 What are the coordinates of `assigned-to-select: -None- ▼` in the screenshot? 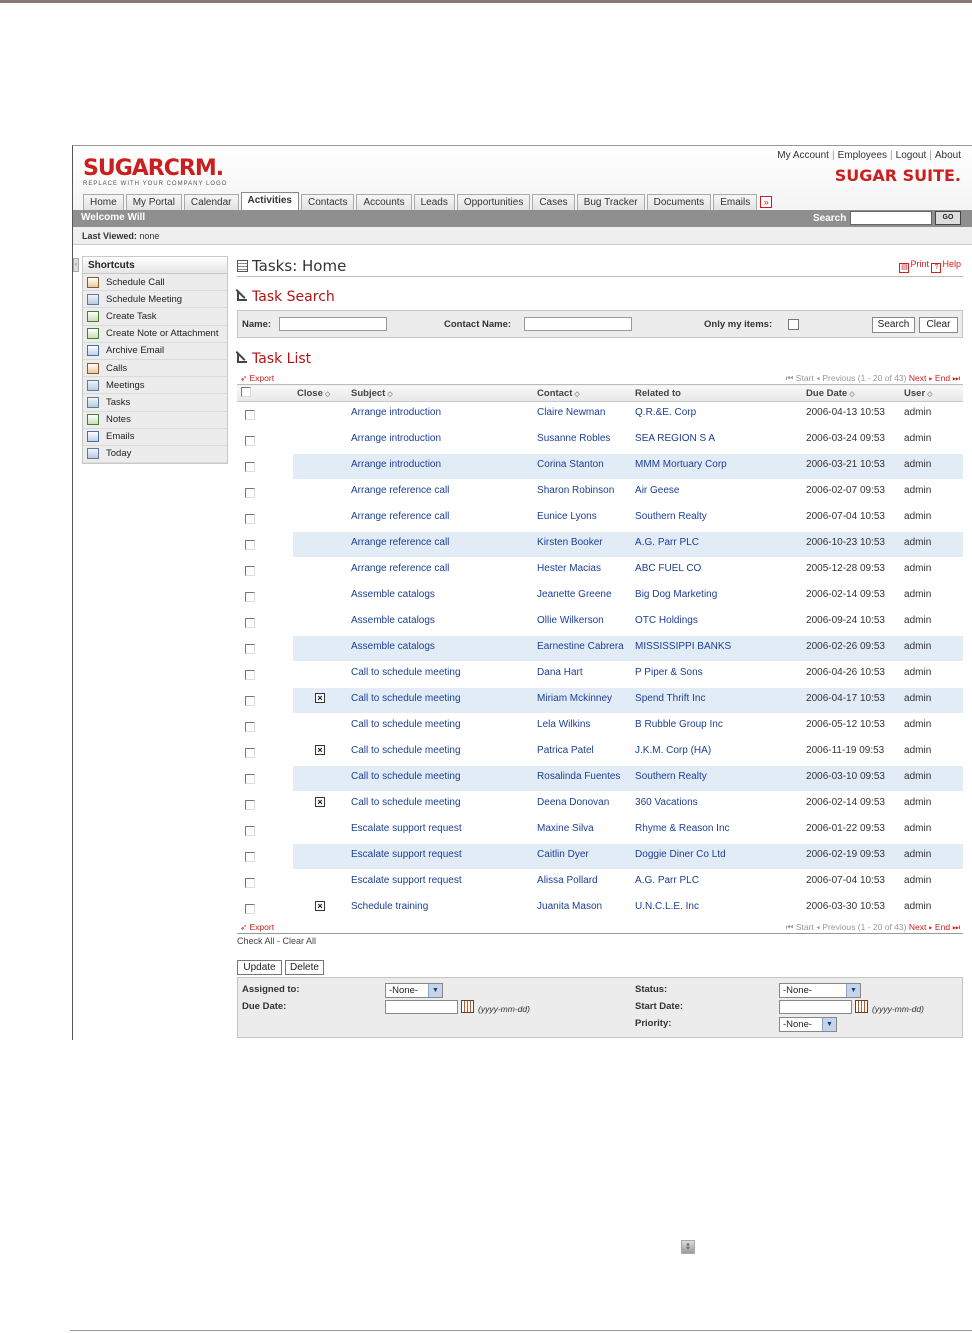 It's located at (414, 990).